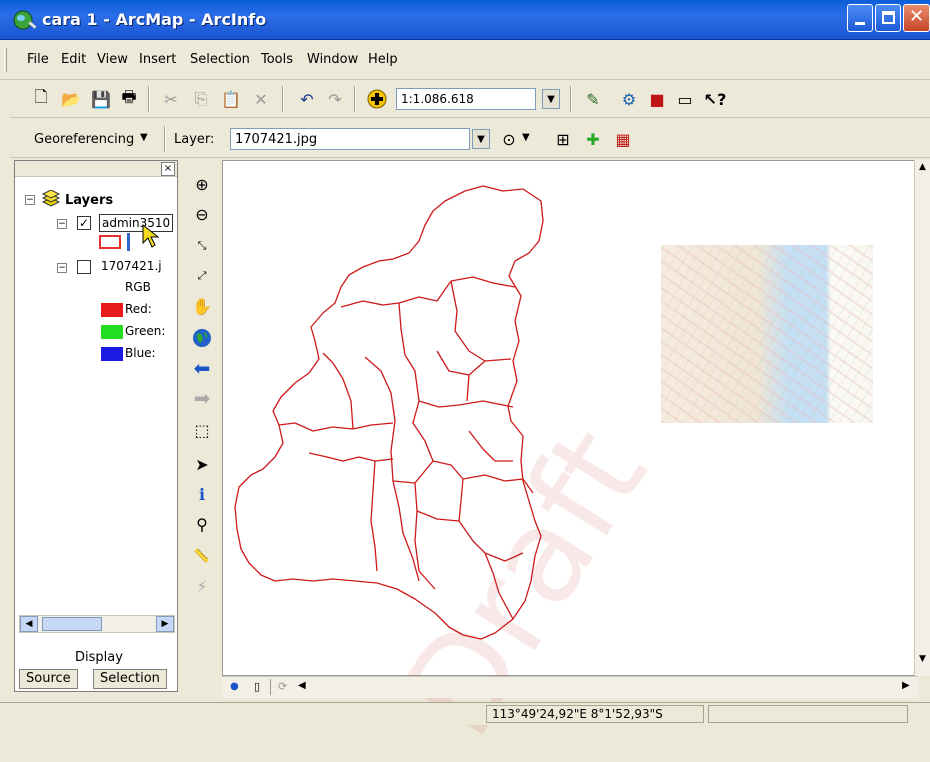 The width and height of the screenshot is (930, 762). What do you see at coordinates (307, 99) in the screenshot?
I see `undo-icon: ↶` at bounding box center [307, 99].